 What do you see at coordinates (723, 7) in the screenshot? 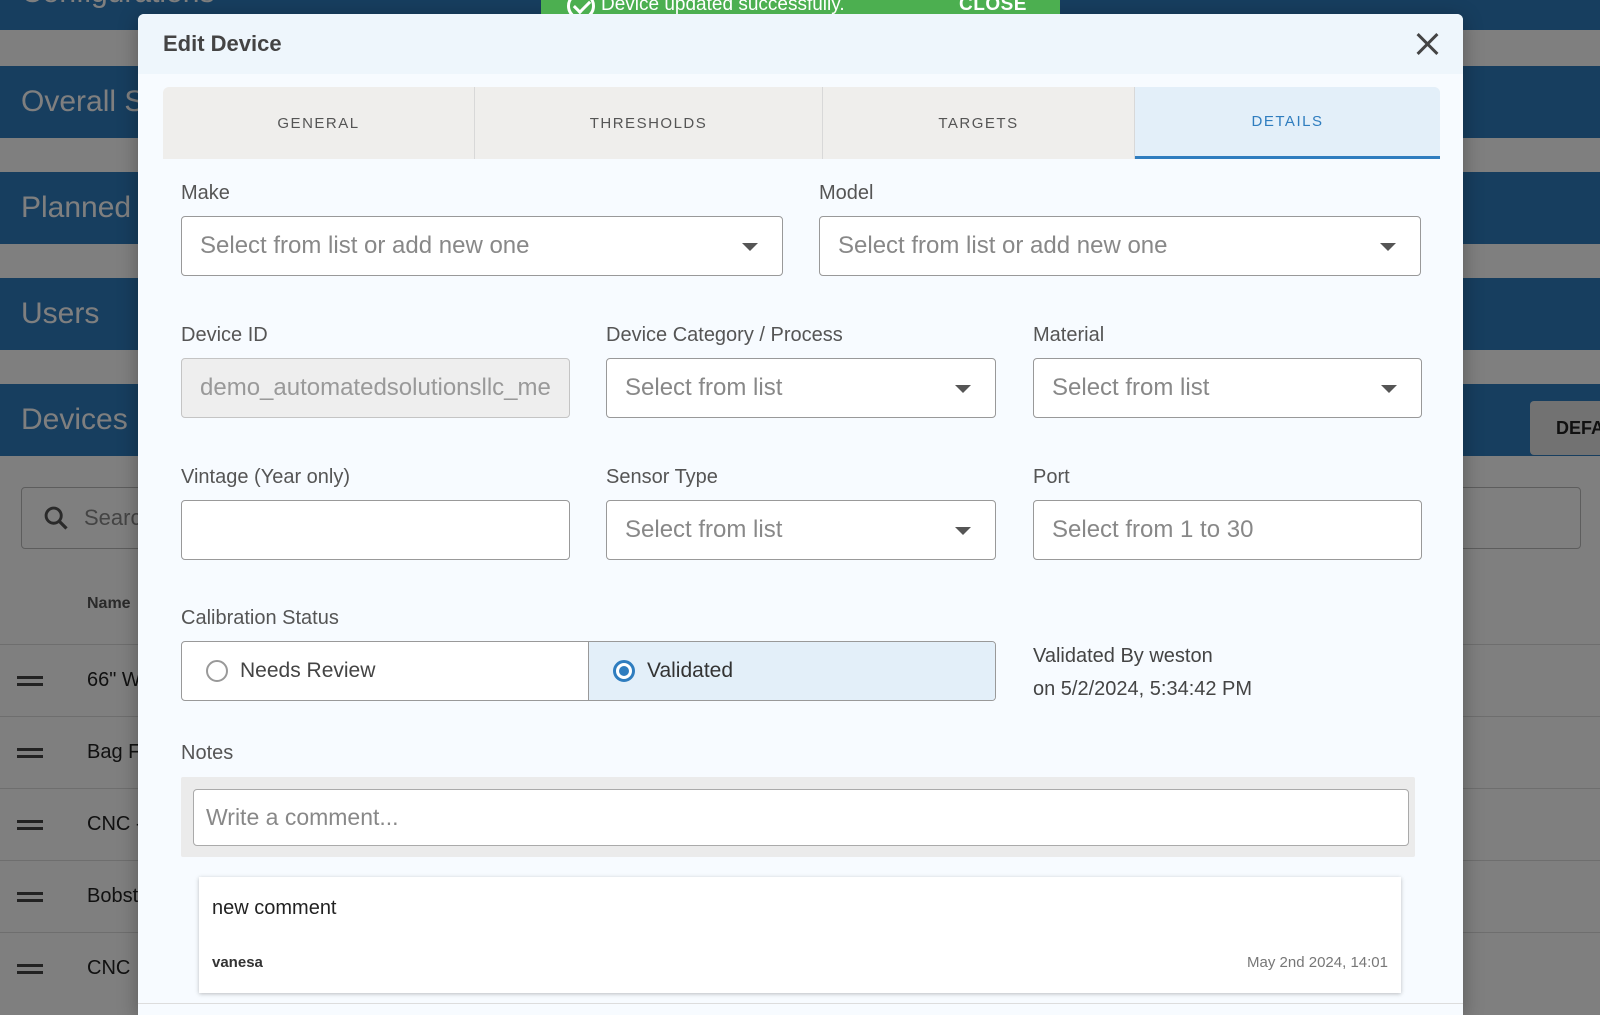
I see `snackbar-message: Device updated successfully.` at bounding box center [723, 7].